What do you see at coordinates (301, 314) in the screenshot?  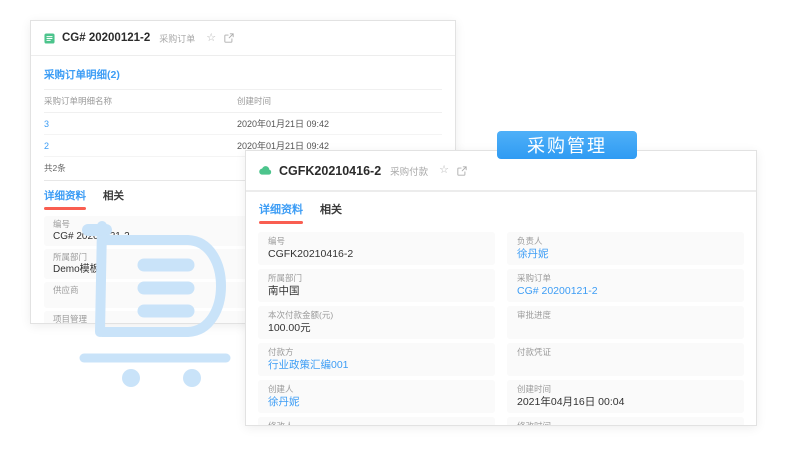 I see `field-label: 本次付款金额(元)` at bounding box center [301, 314].